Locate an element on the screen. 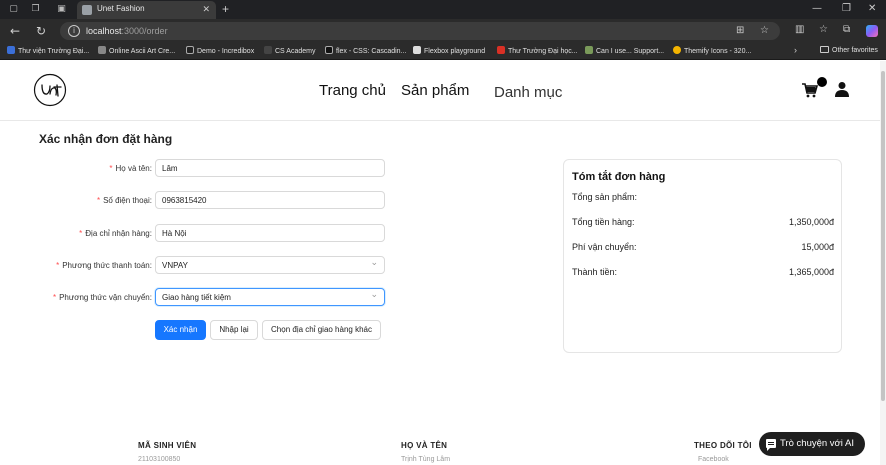 The width and height of the screenshot is (886, 465). reset-button: Nhập lại is located at coordinates (234, 330).